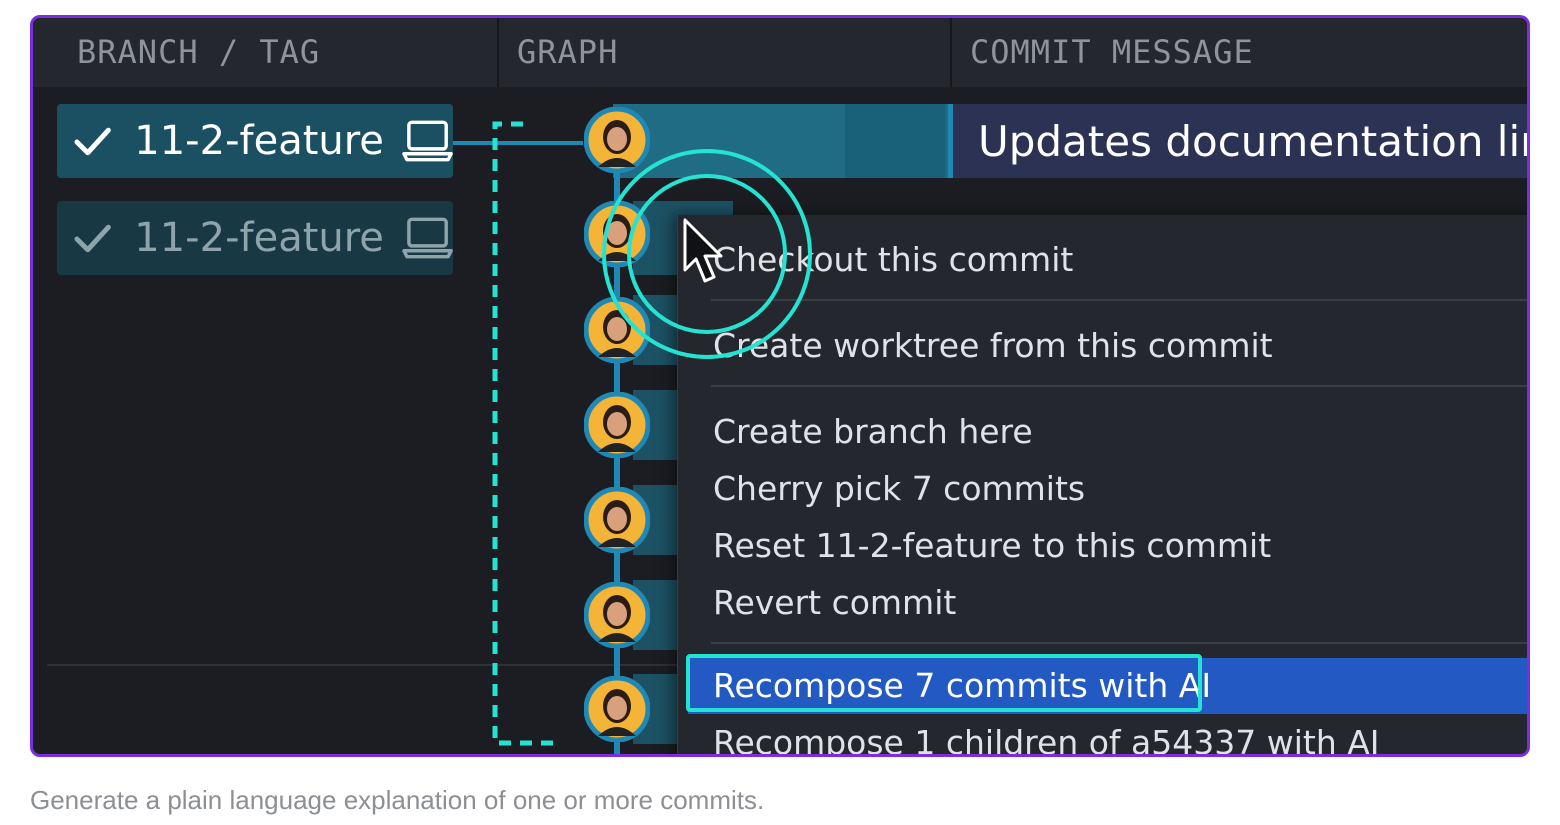 The image size is (1560, 825). Describe the element at coordinates (703, 250) in the screenshot. I see `mouse-cursor-icon` at that location.